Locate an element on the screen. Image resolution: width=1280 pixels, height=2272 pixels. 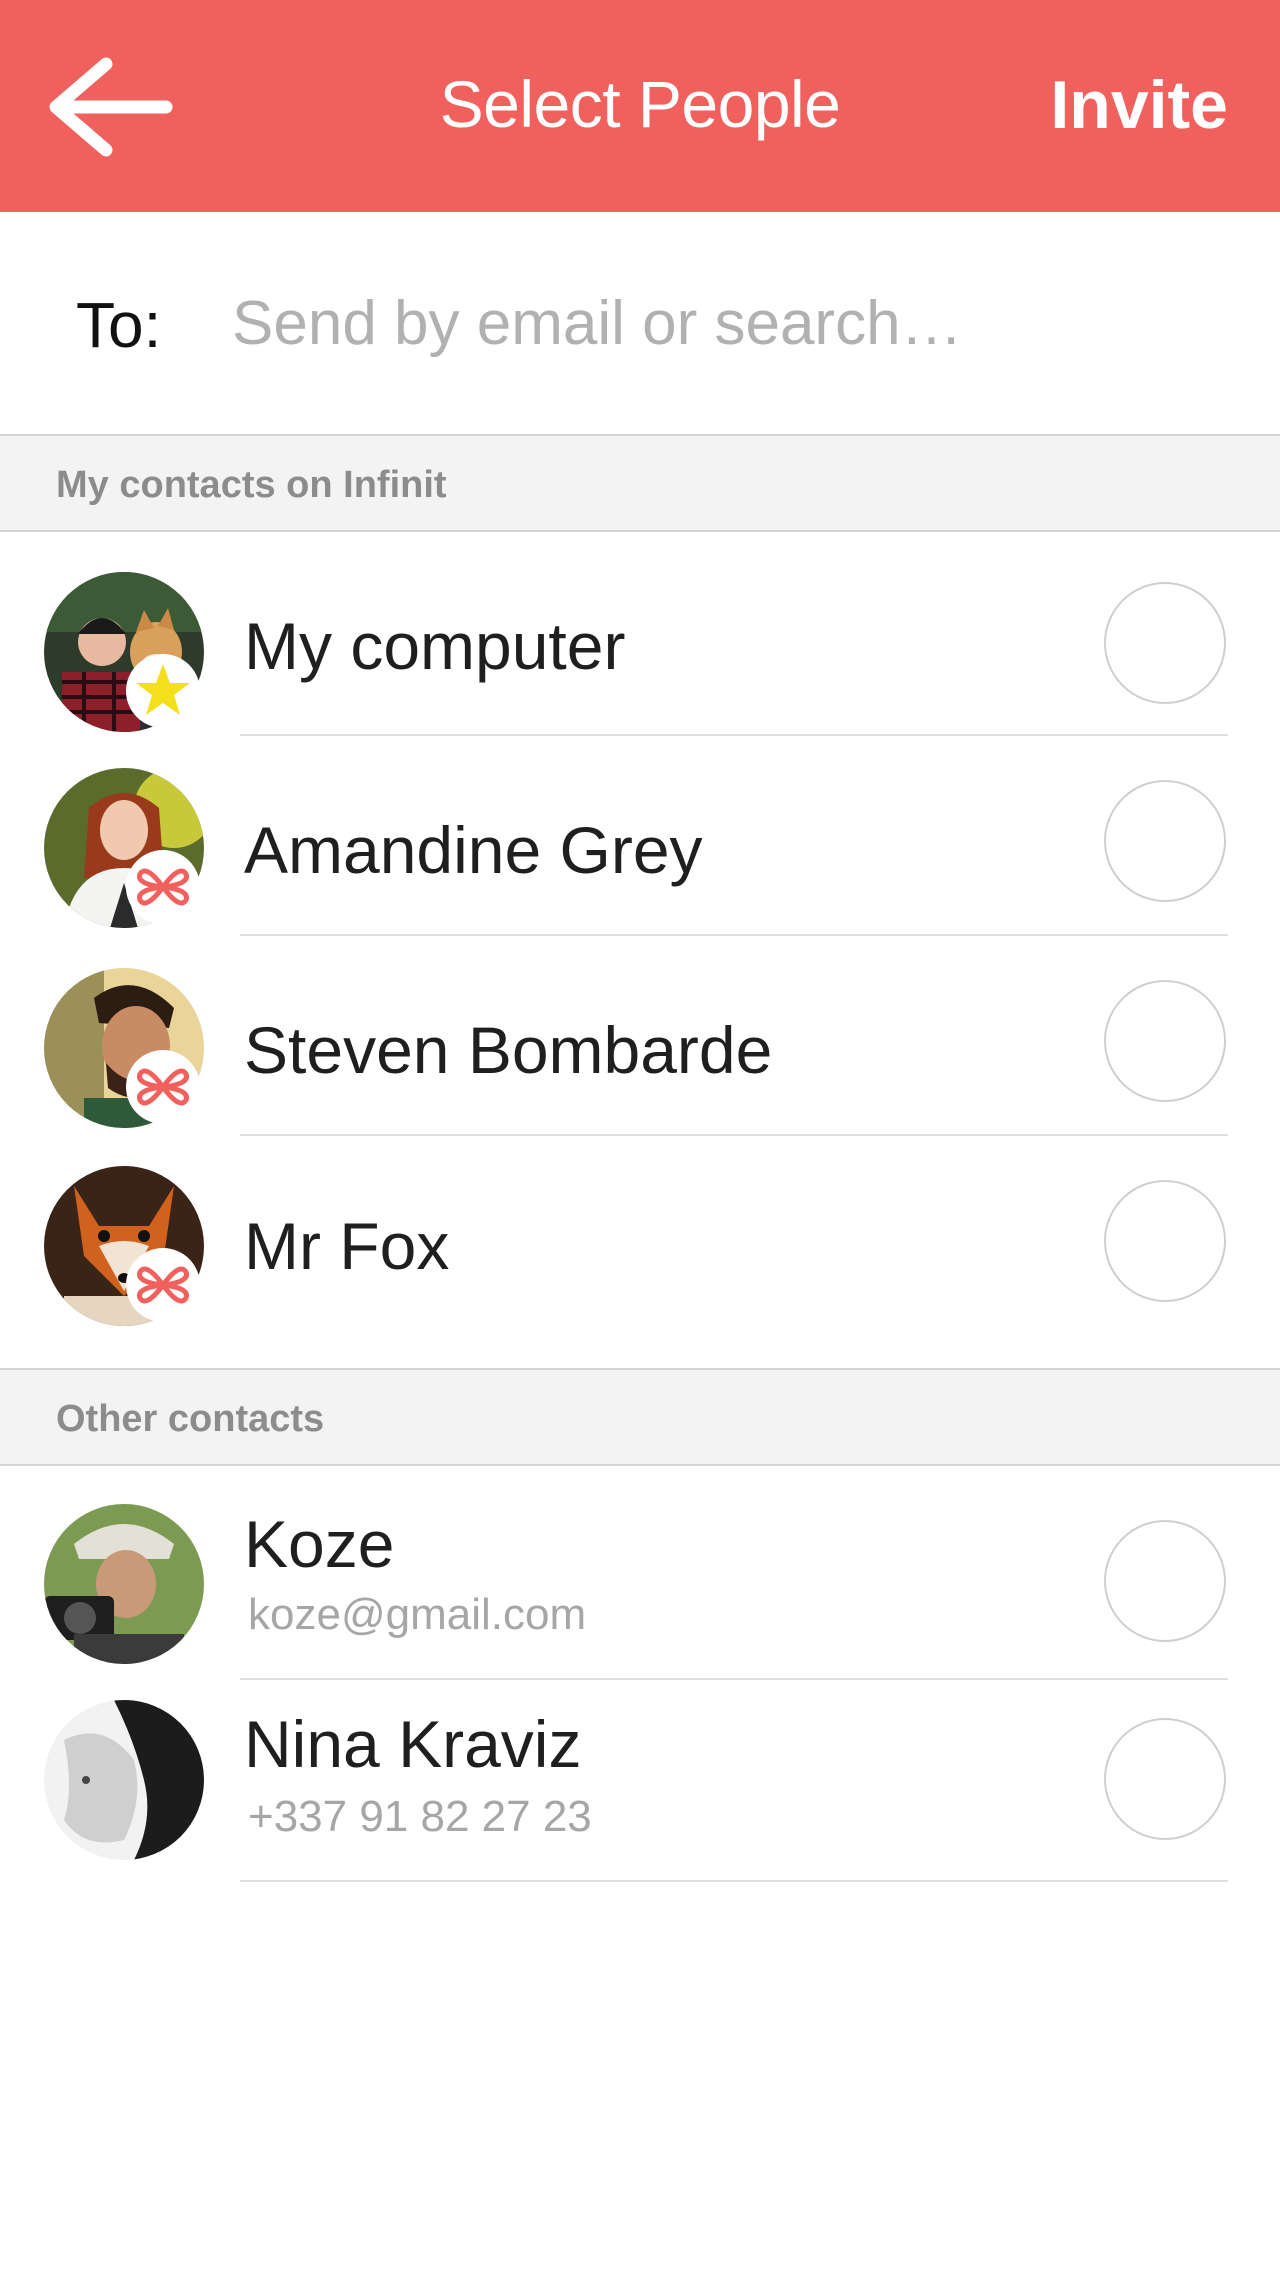
contact-name: Steven Bombarde is located at coordinates (508, 1050).